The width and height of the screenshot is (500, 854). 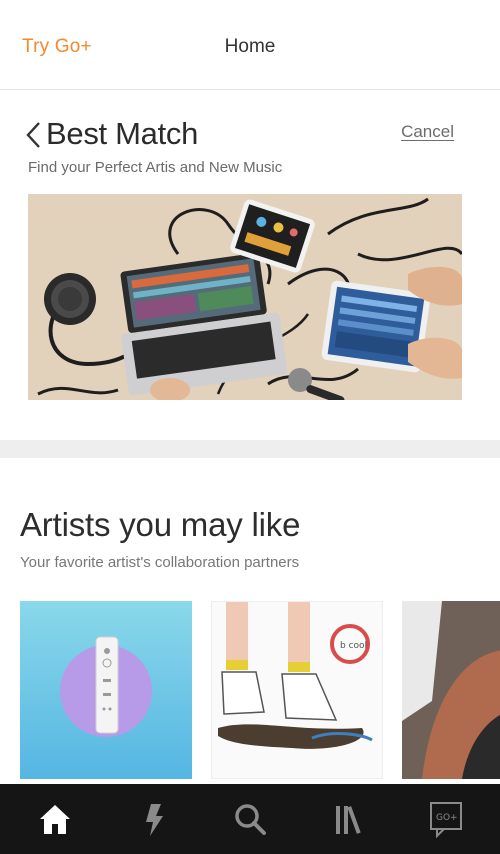 I want to click on svg-text: GO+, so click(x=447, y=818).